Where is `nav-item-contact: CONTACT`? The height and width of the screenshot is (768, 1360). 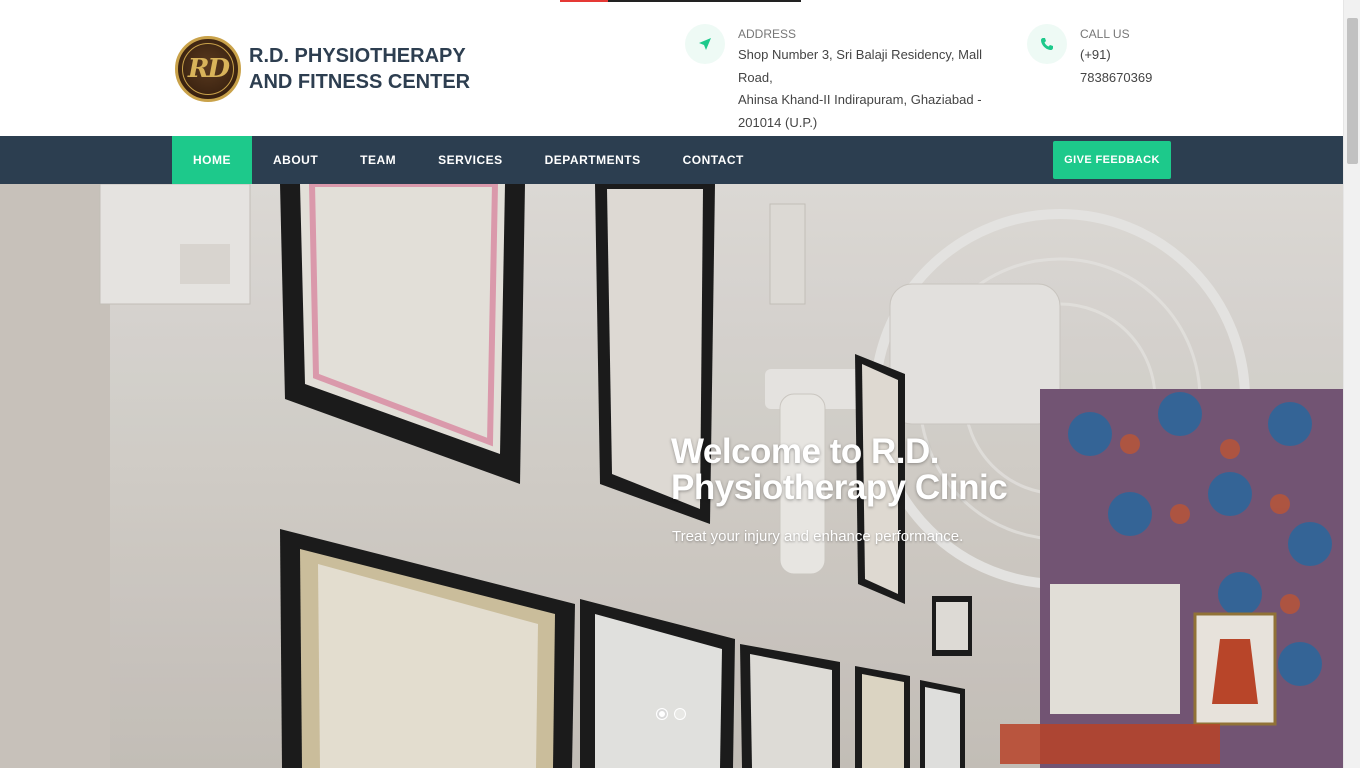 nav-item-contact: CONTACT is located at coordinates (713, 160).